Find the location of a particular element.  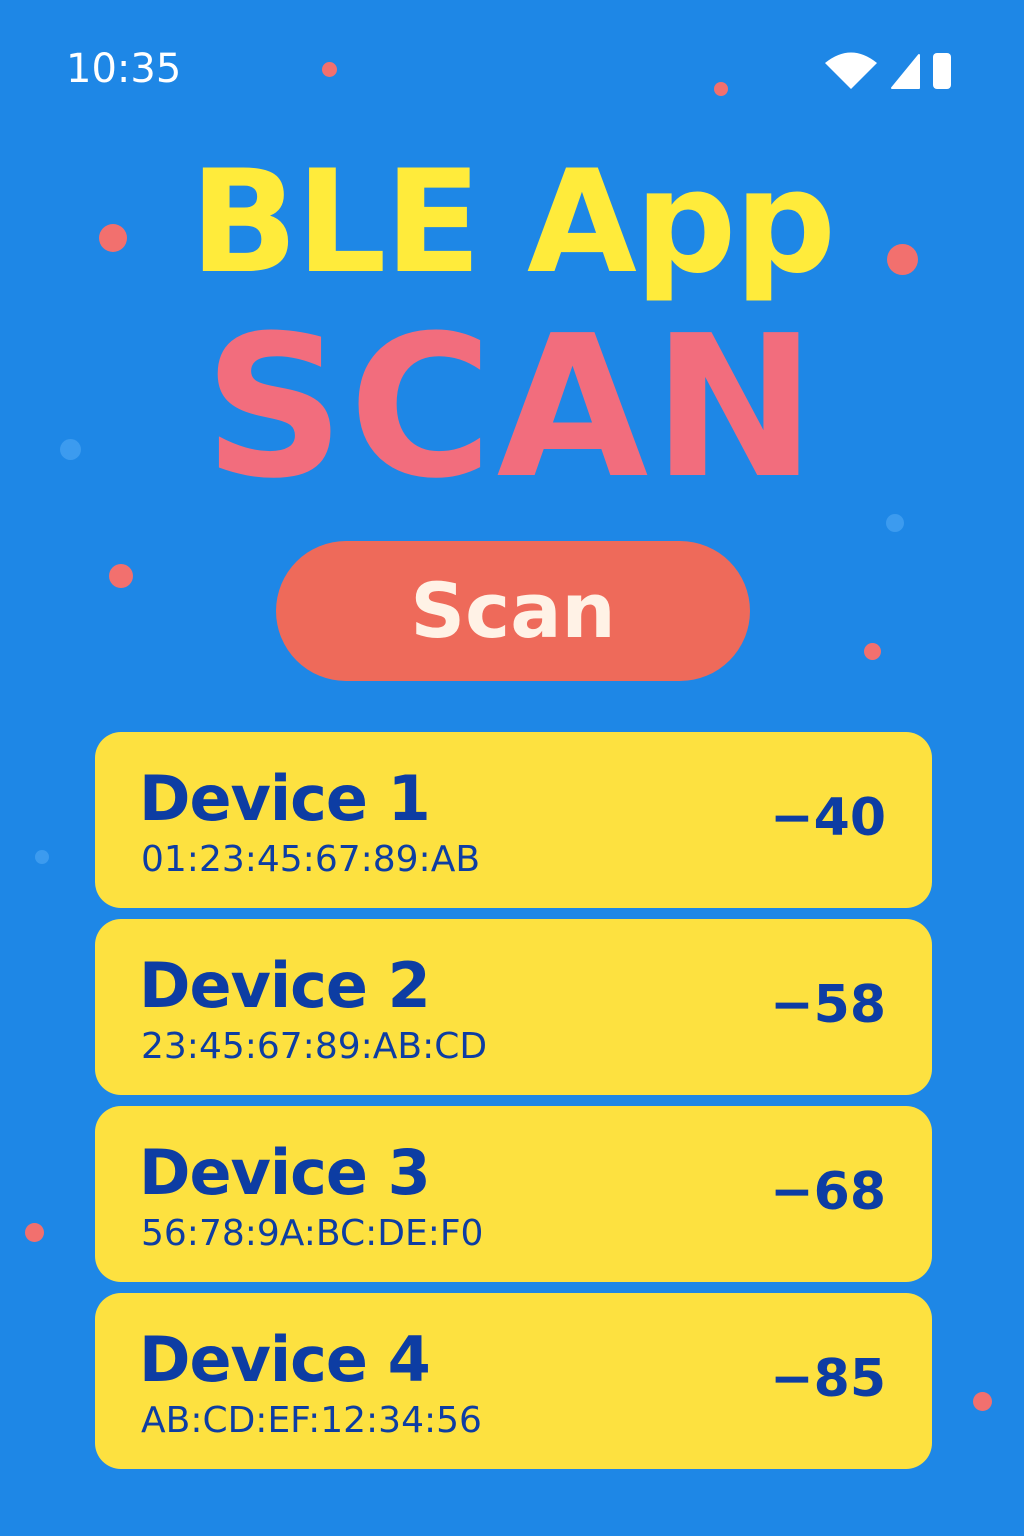

cellular-signal-icon is located at coordinates (905, 71).